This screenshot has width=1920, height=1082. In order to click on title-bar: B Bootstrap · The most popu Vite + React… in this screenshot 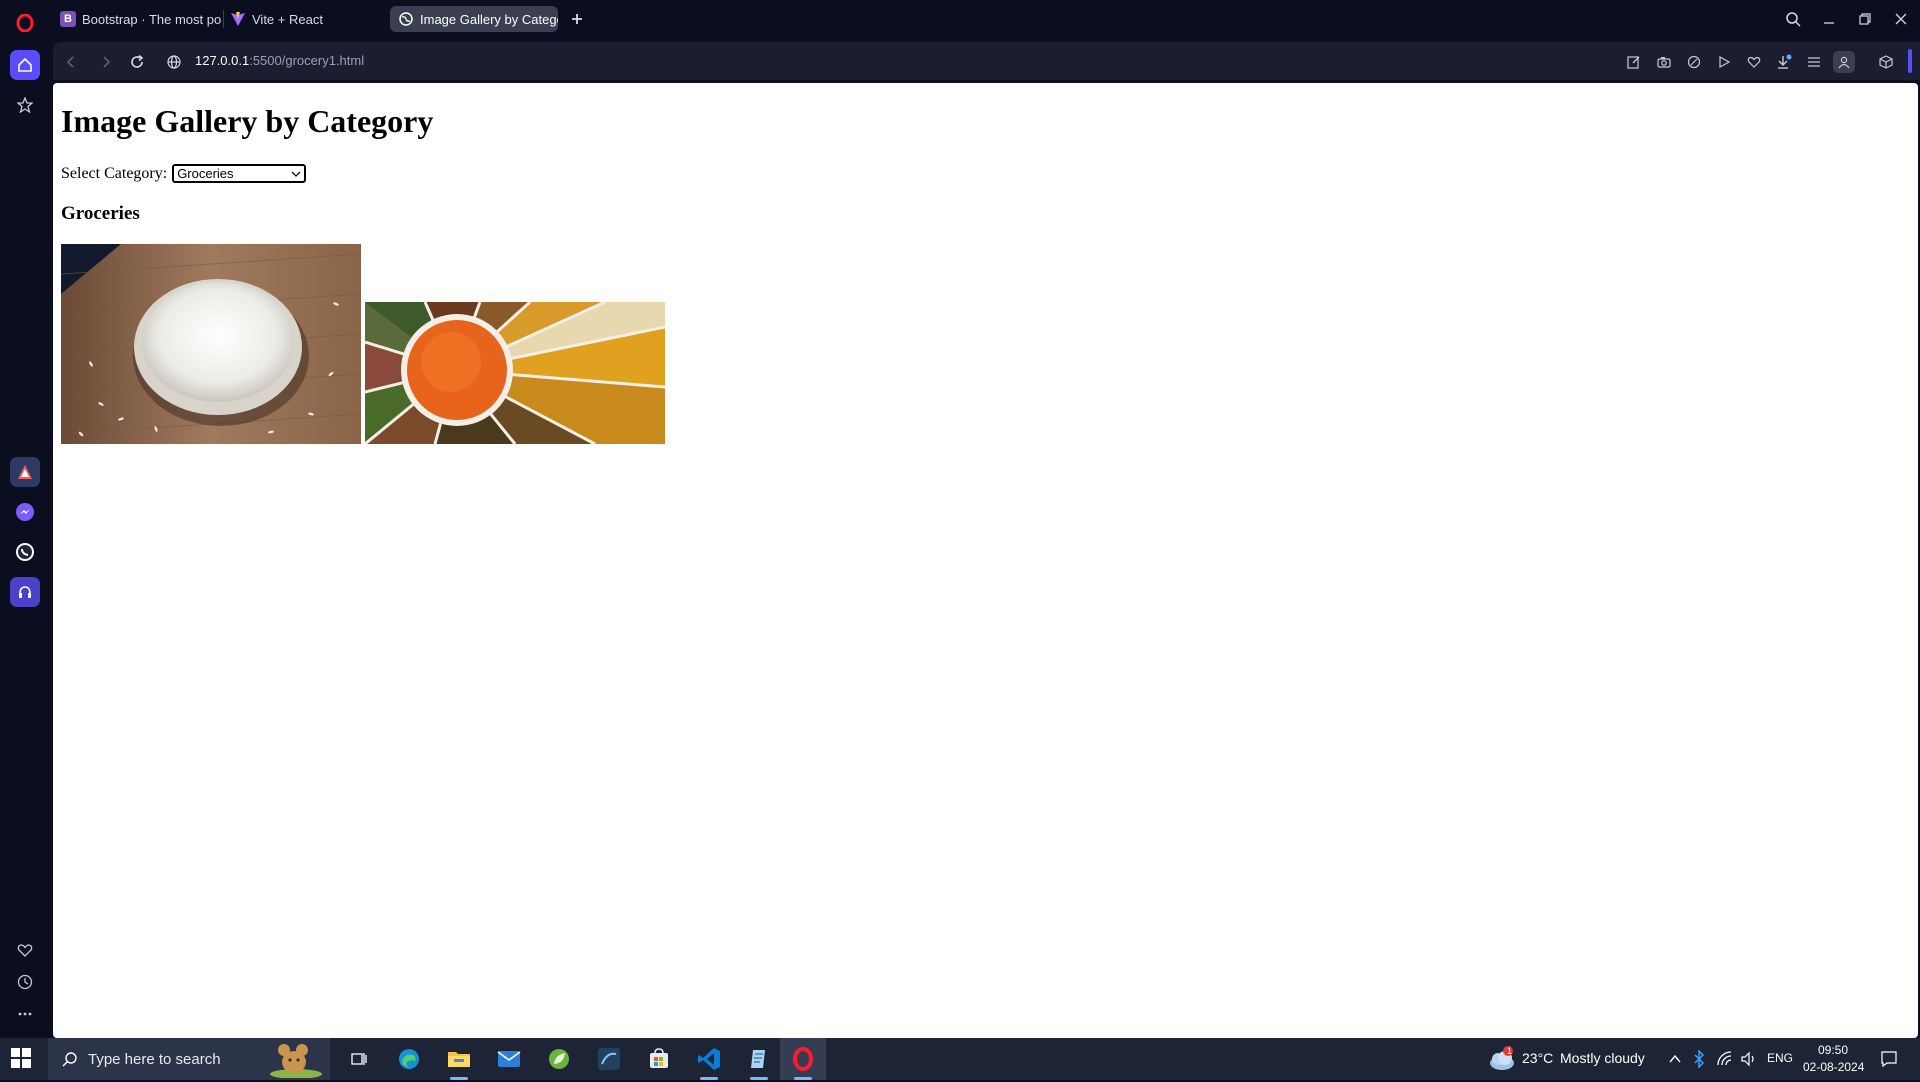, I will do `click(960, 20)`.